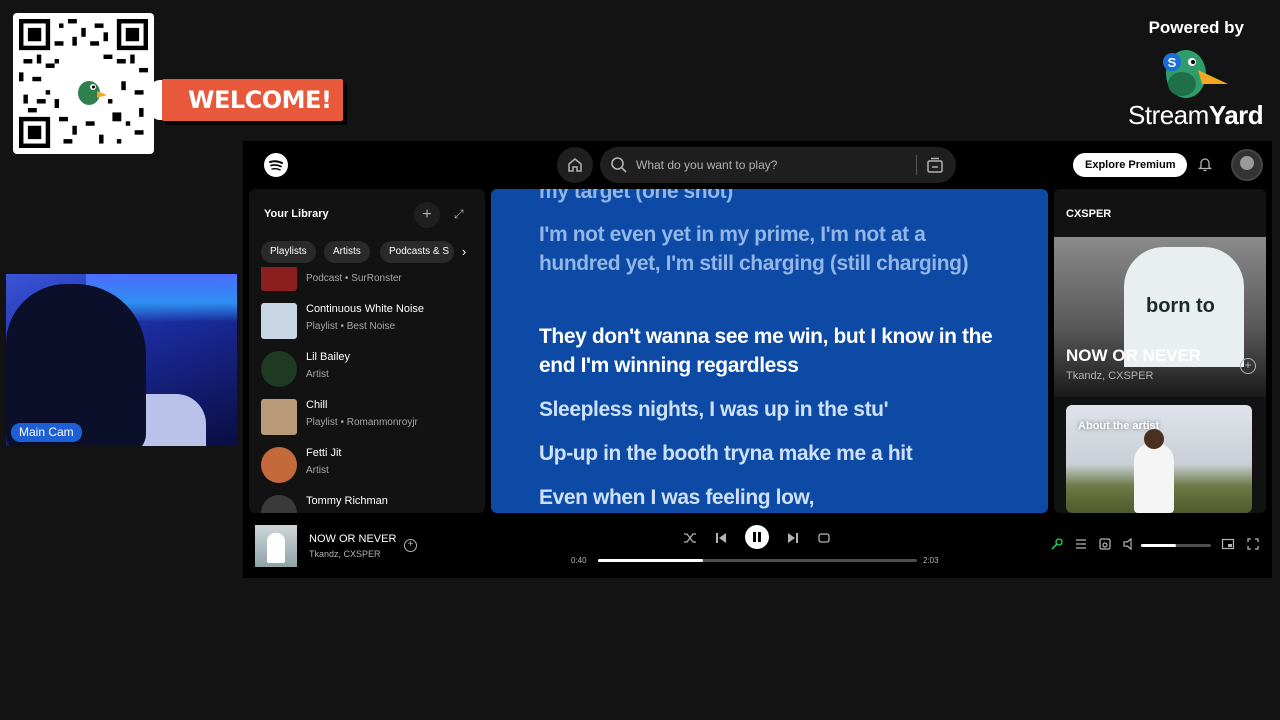 Image resolution: width=1280 pixels, height=720 pixels. I want to click on item-name: Fetti Jit, so click(324, 453).